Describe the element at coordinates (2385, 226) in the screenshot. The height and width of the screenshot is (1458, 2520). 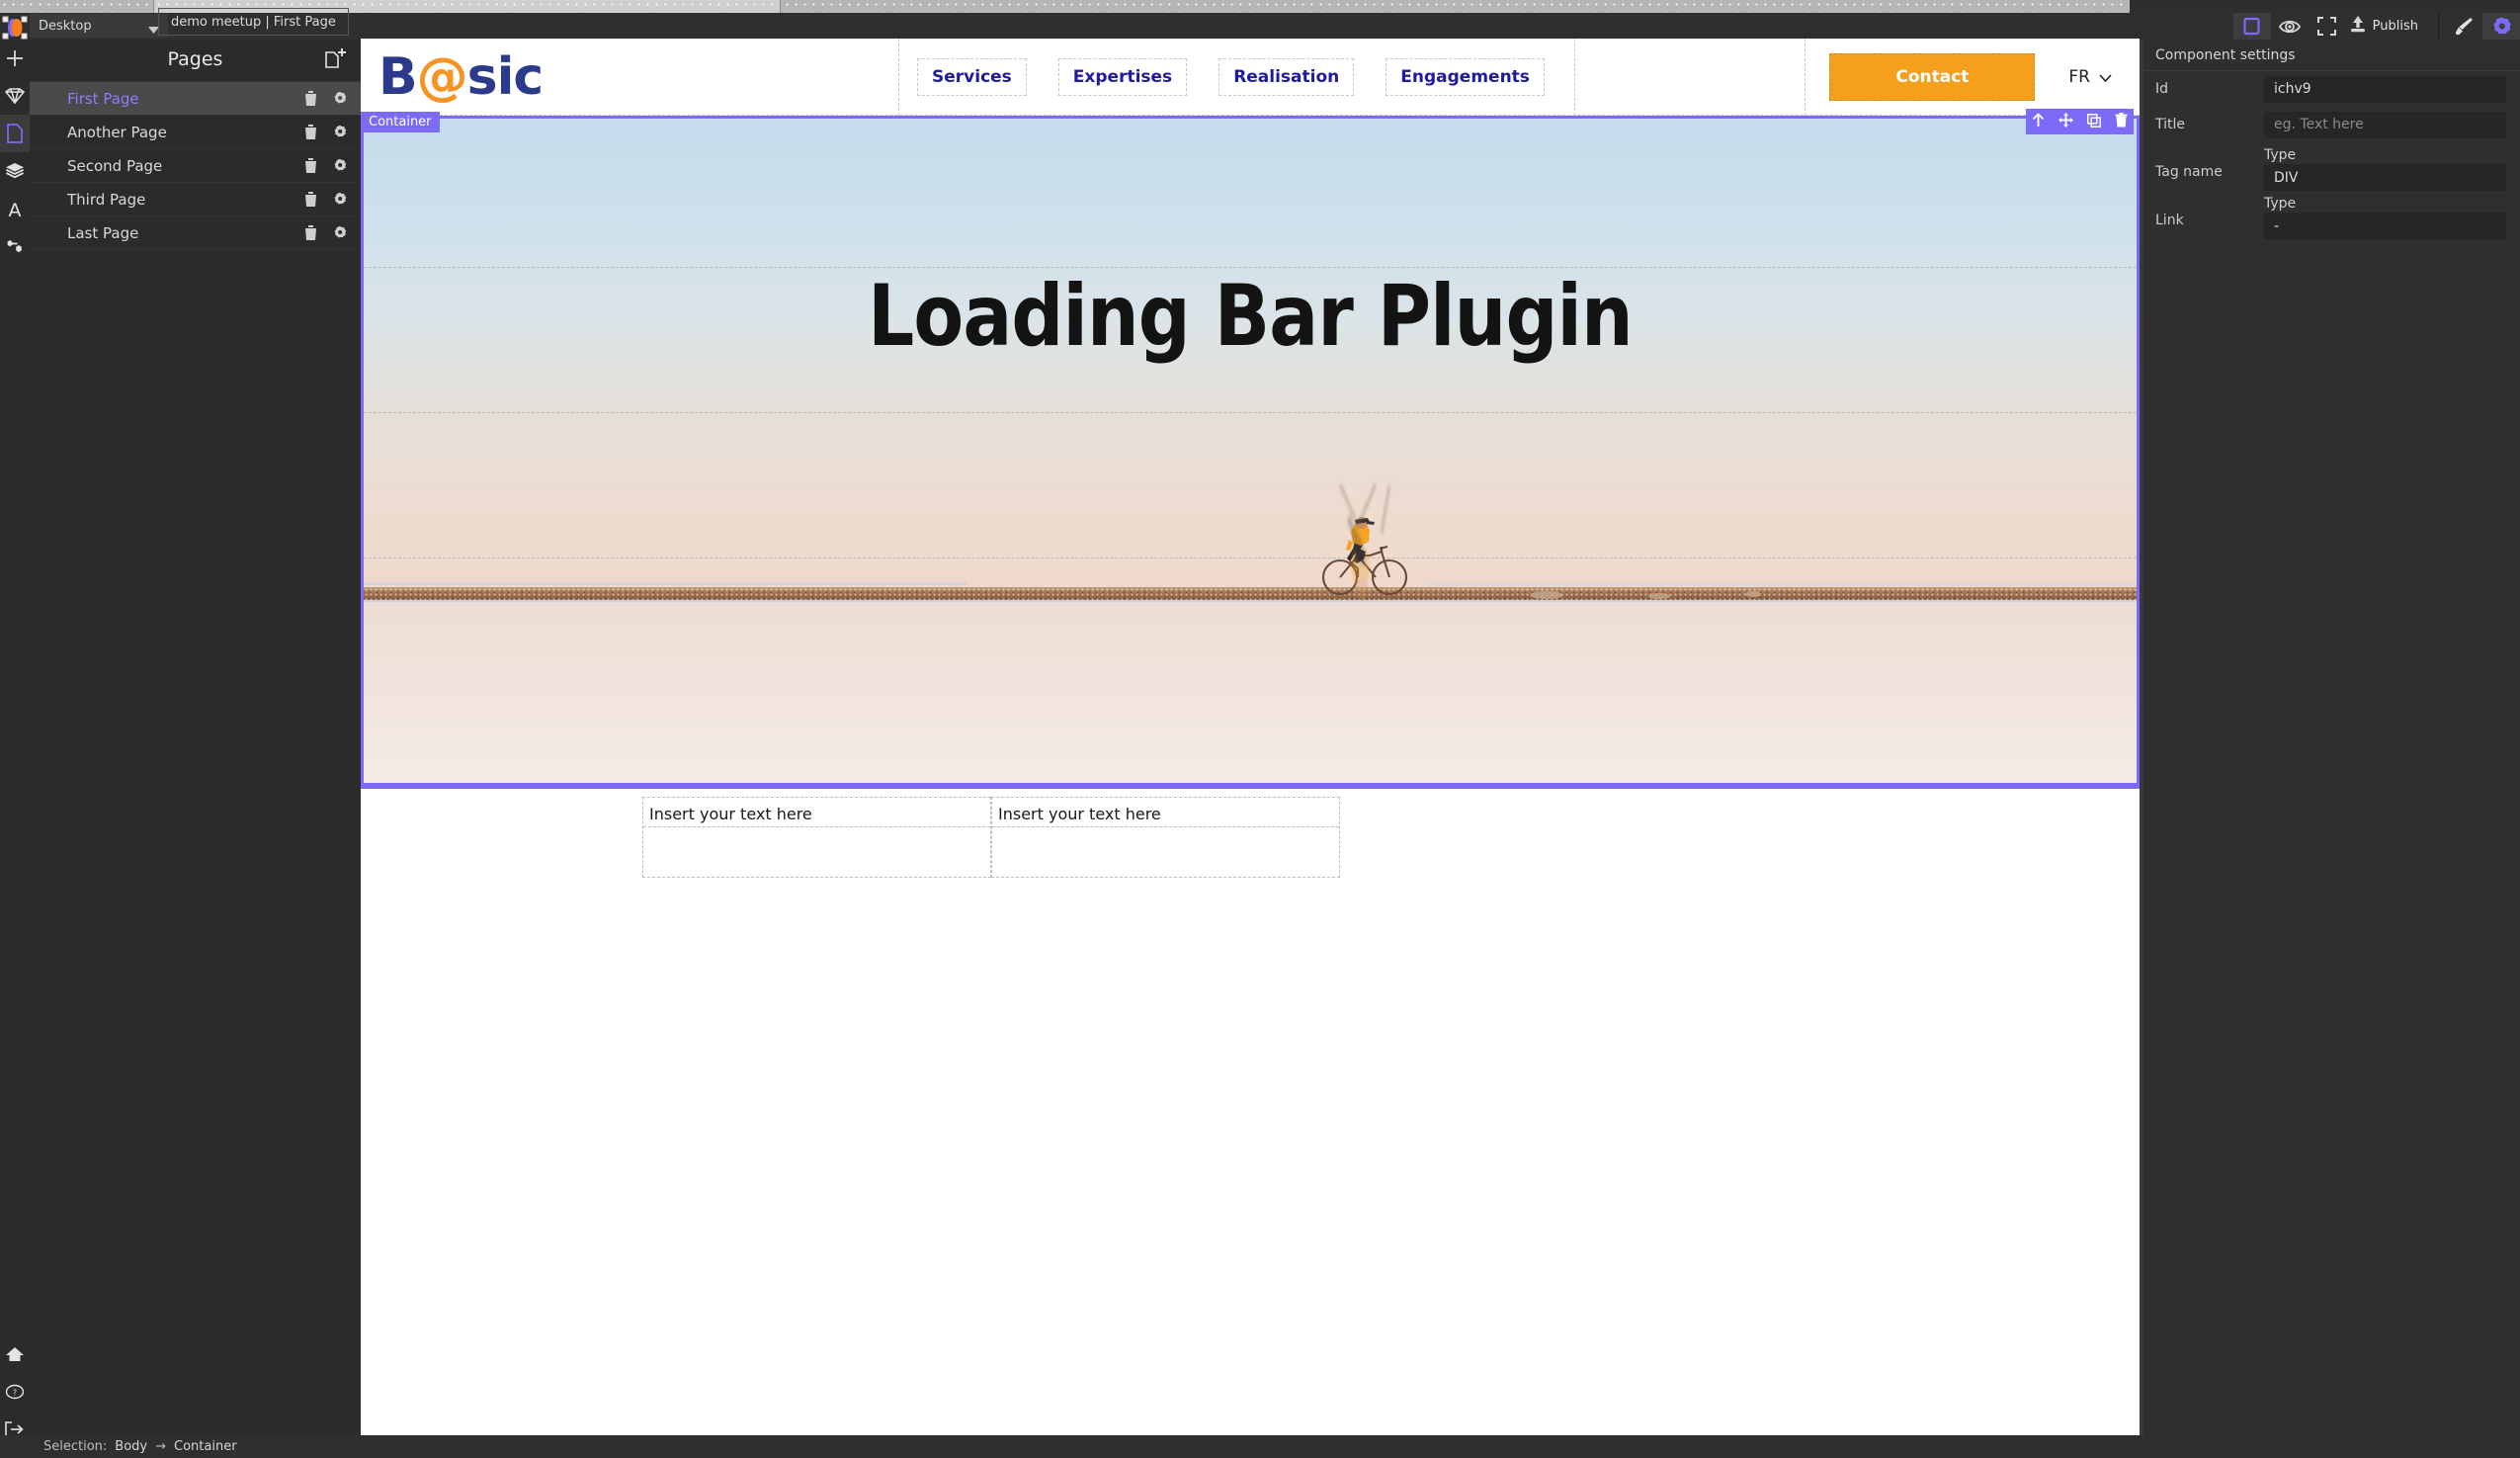
I see `link-field: -` at that location.